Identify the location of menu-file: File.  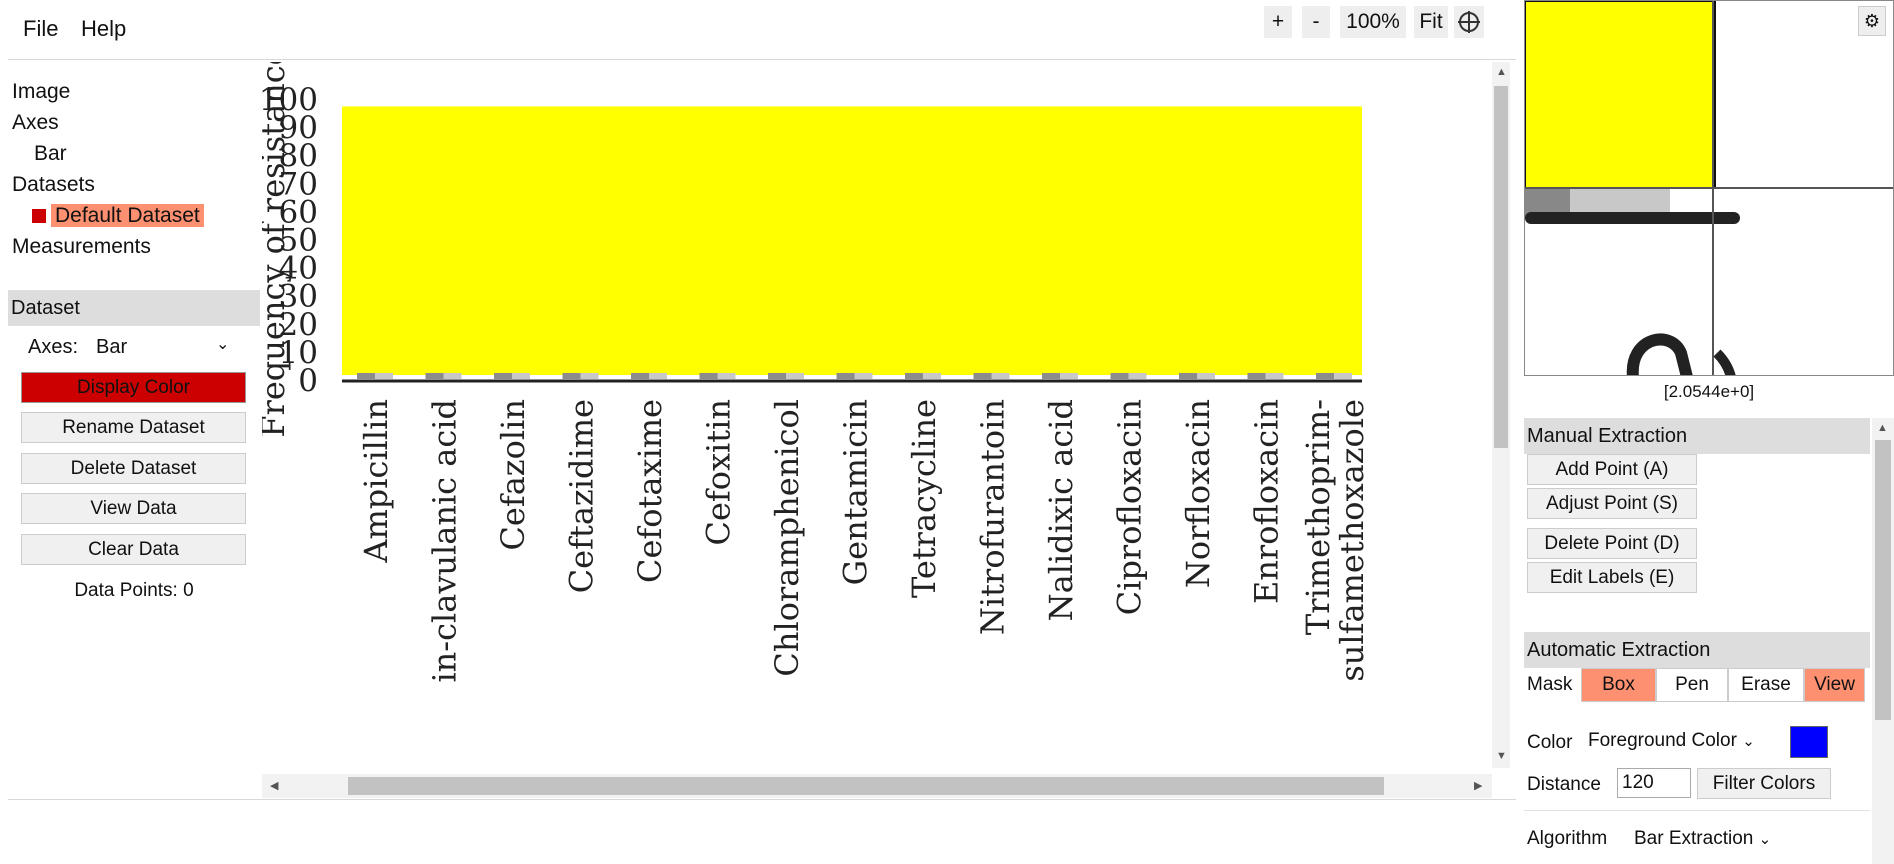
(40, 29).